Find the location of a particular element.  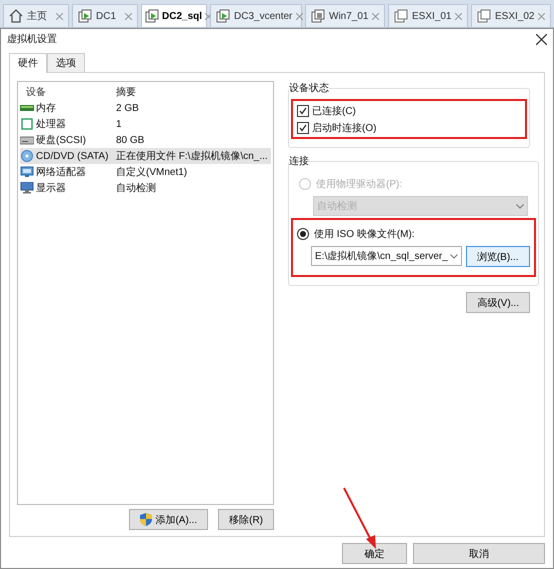

iso-path-field: E:\虚拟机镜像\cn_sql_server_ is located at coordinates (386, 256).